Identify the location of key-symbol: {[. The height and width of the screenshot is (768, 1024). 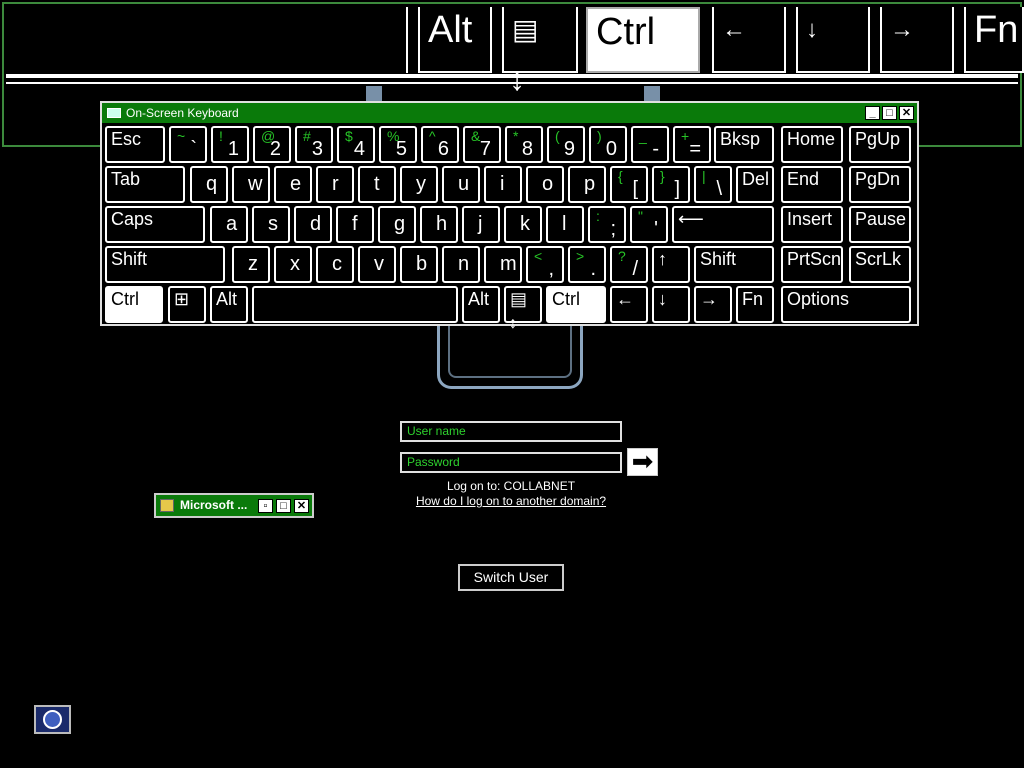
(629, 184).